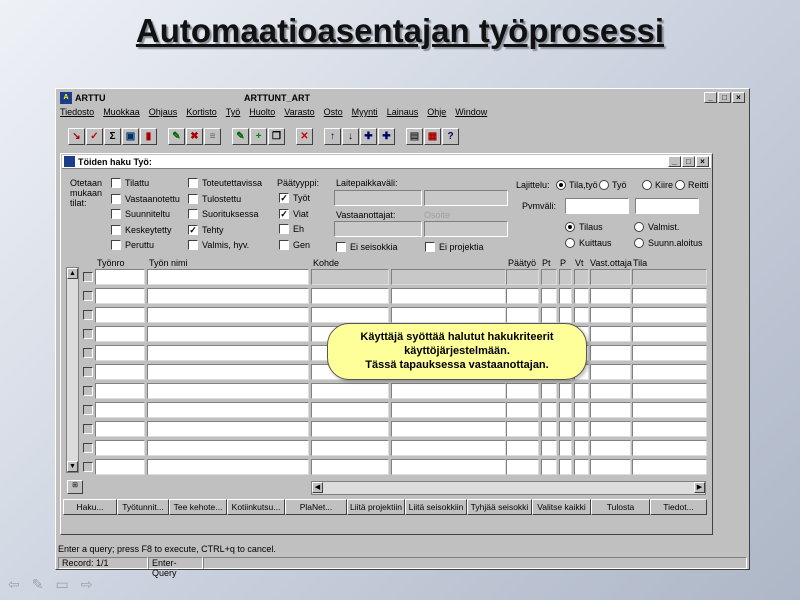 This screenshot has height=600, width=800. I want to click on liita-projektiin-button: Liitä projektiin, so click(376, 507).